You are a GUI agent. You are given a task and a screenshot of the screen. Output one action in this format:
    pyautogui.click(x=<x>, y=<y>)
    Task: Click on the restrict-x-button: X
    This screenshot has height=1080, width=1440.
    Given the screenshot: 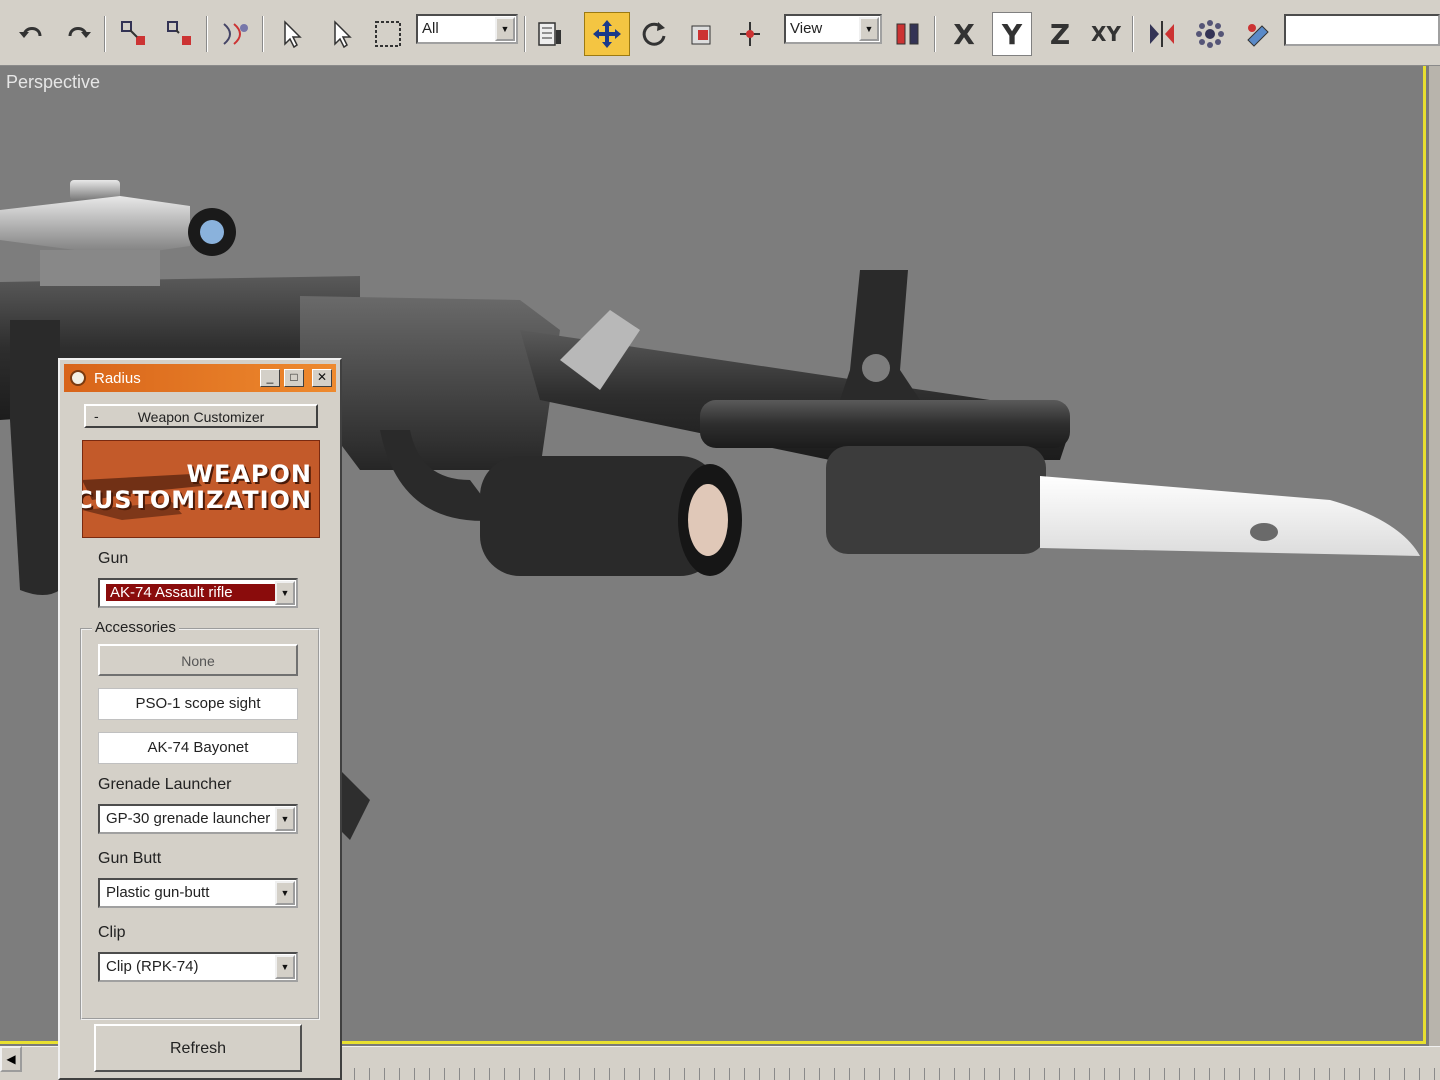 What is the action you would take?
    pyautogui.click(x=964, y=34)
    